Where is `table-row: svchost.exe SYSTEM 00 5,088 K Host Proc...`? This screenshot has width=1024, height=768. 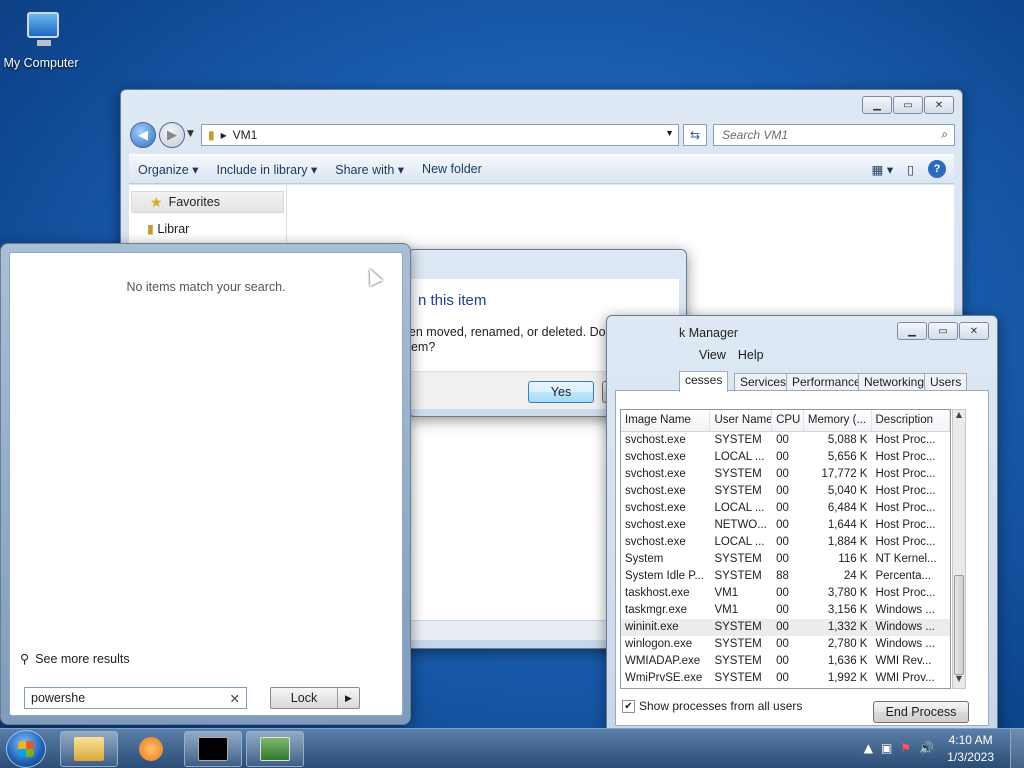
table-row: svchost.exe SYSTEM 00 5,088 K Host Proc... is located at coordinates (785, 440).